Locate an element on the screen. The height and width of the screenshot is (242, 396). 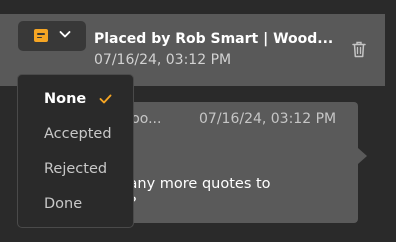
chevron-down-icon is located at coordinates (65, 34).